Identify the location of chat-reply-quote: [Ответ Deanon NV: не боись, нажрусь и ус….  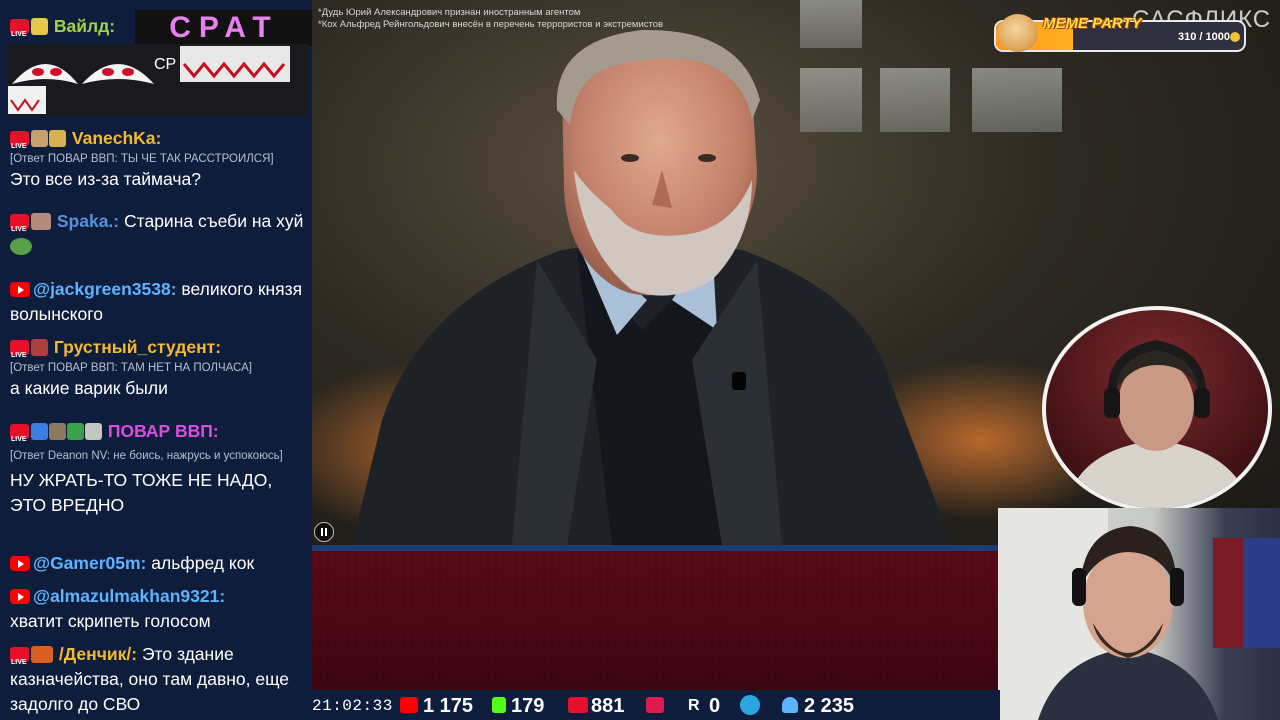
(146, 456).